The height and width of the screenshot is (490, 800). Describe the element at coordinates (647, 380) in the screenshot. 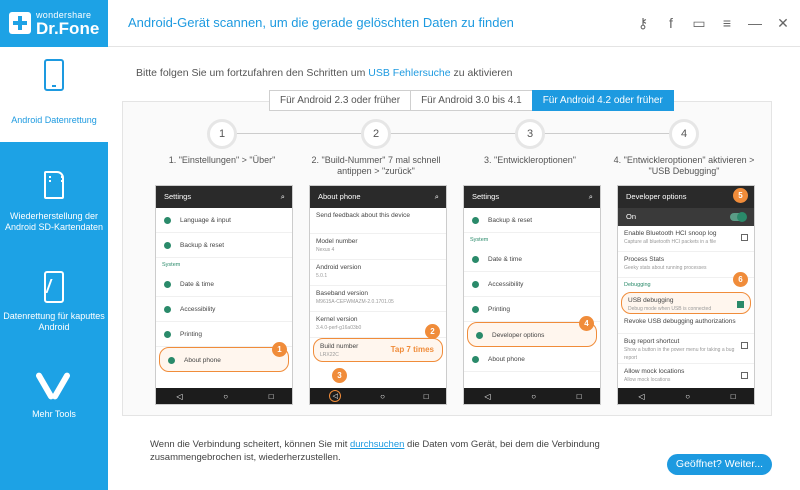

I see `list-item-sub: Allow mock locations` at that location.